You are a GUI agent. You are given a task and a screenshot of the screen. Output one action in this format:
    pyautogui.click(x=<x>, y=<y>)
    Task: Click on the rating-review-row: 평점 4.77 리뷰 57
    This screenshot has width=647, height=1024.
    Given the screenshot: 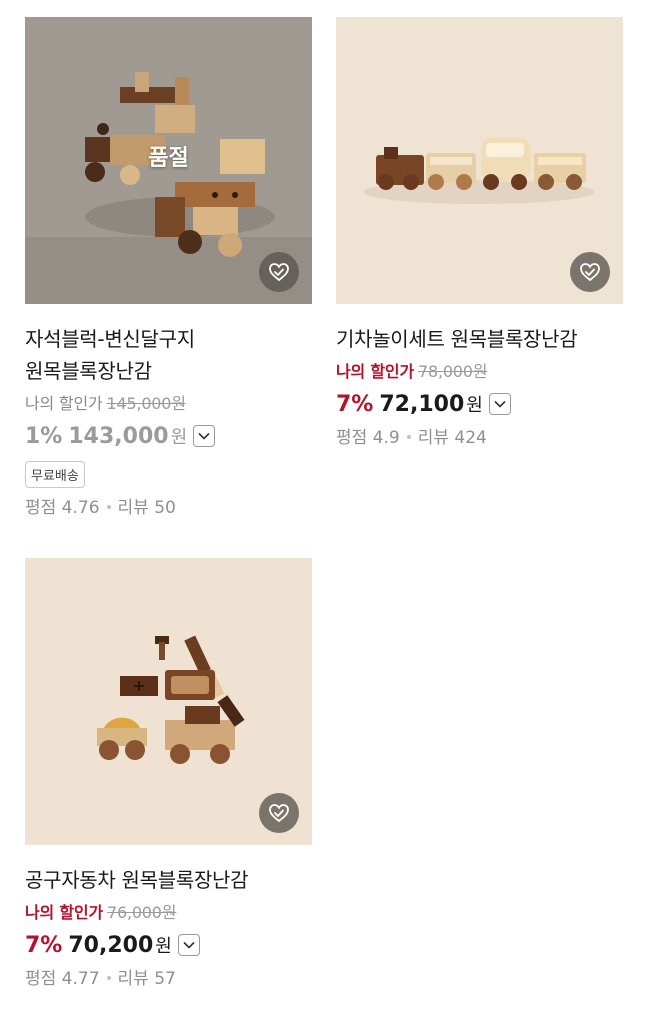 What is the action you would take?
    pyautogui.click(x=168, y=979)
    